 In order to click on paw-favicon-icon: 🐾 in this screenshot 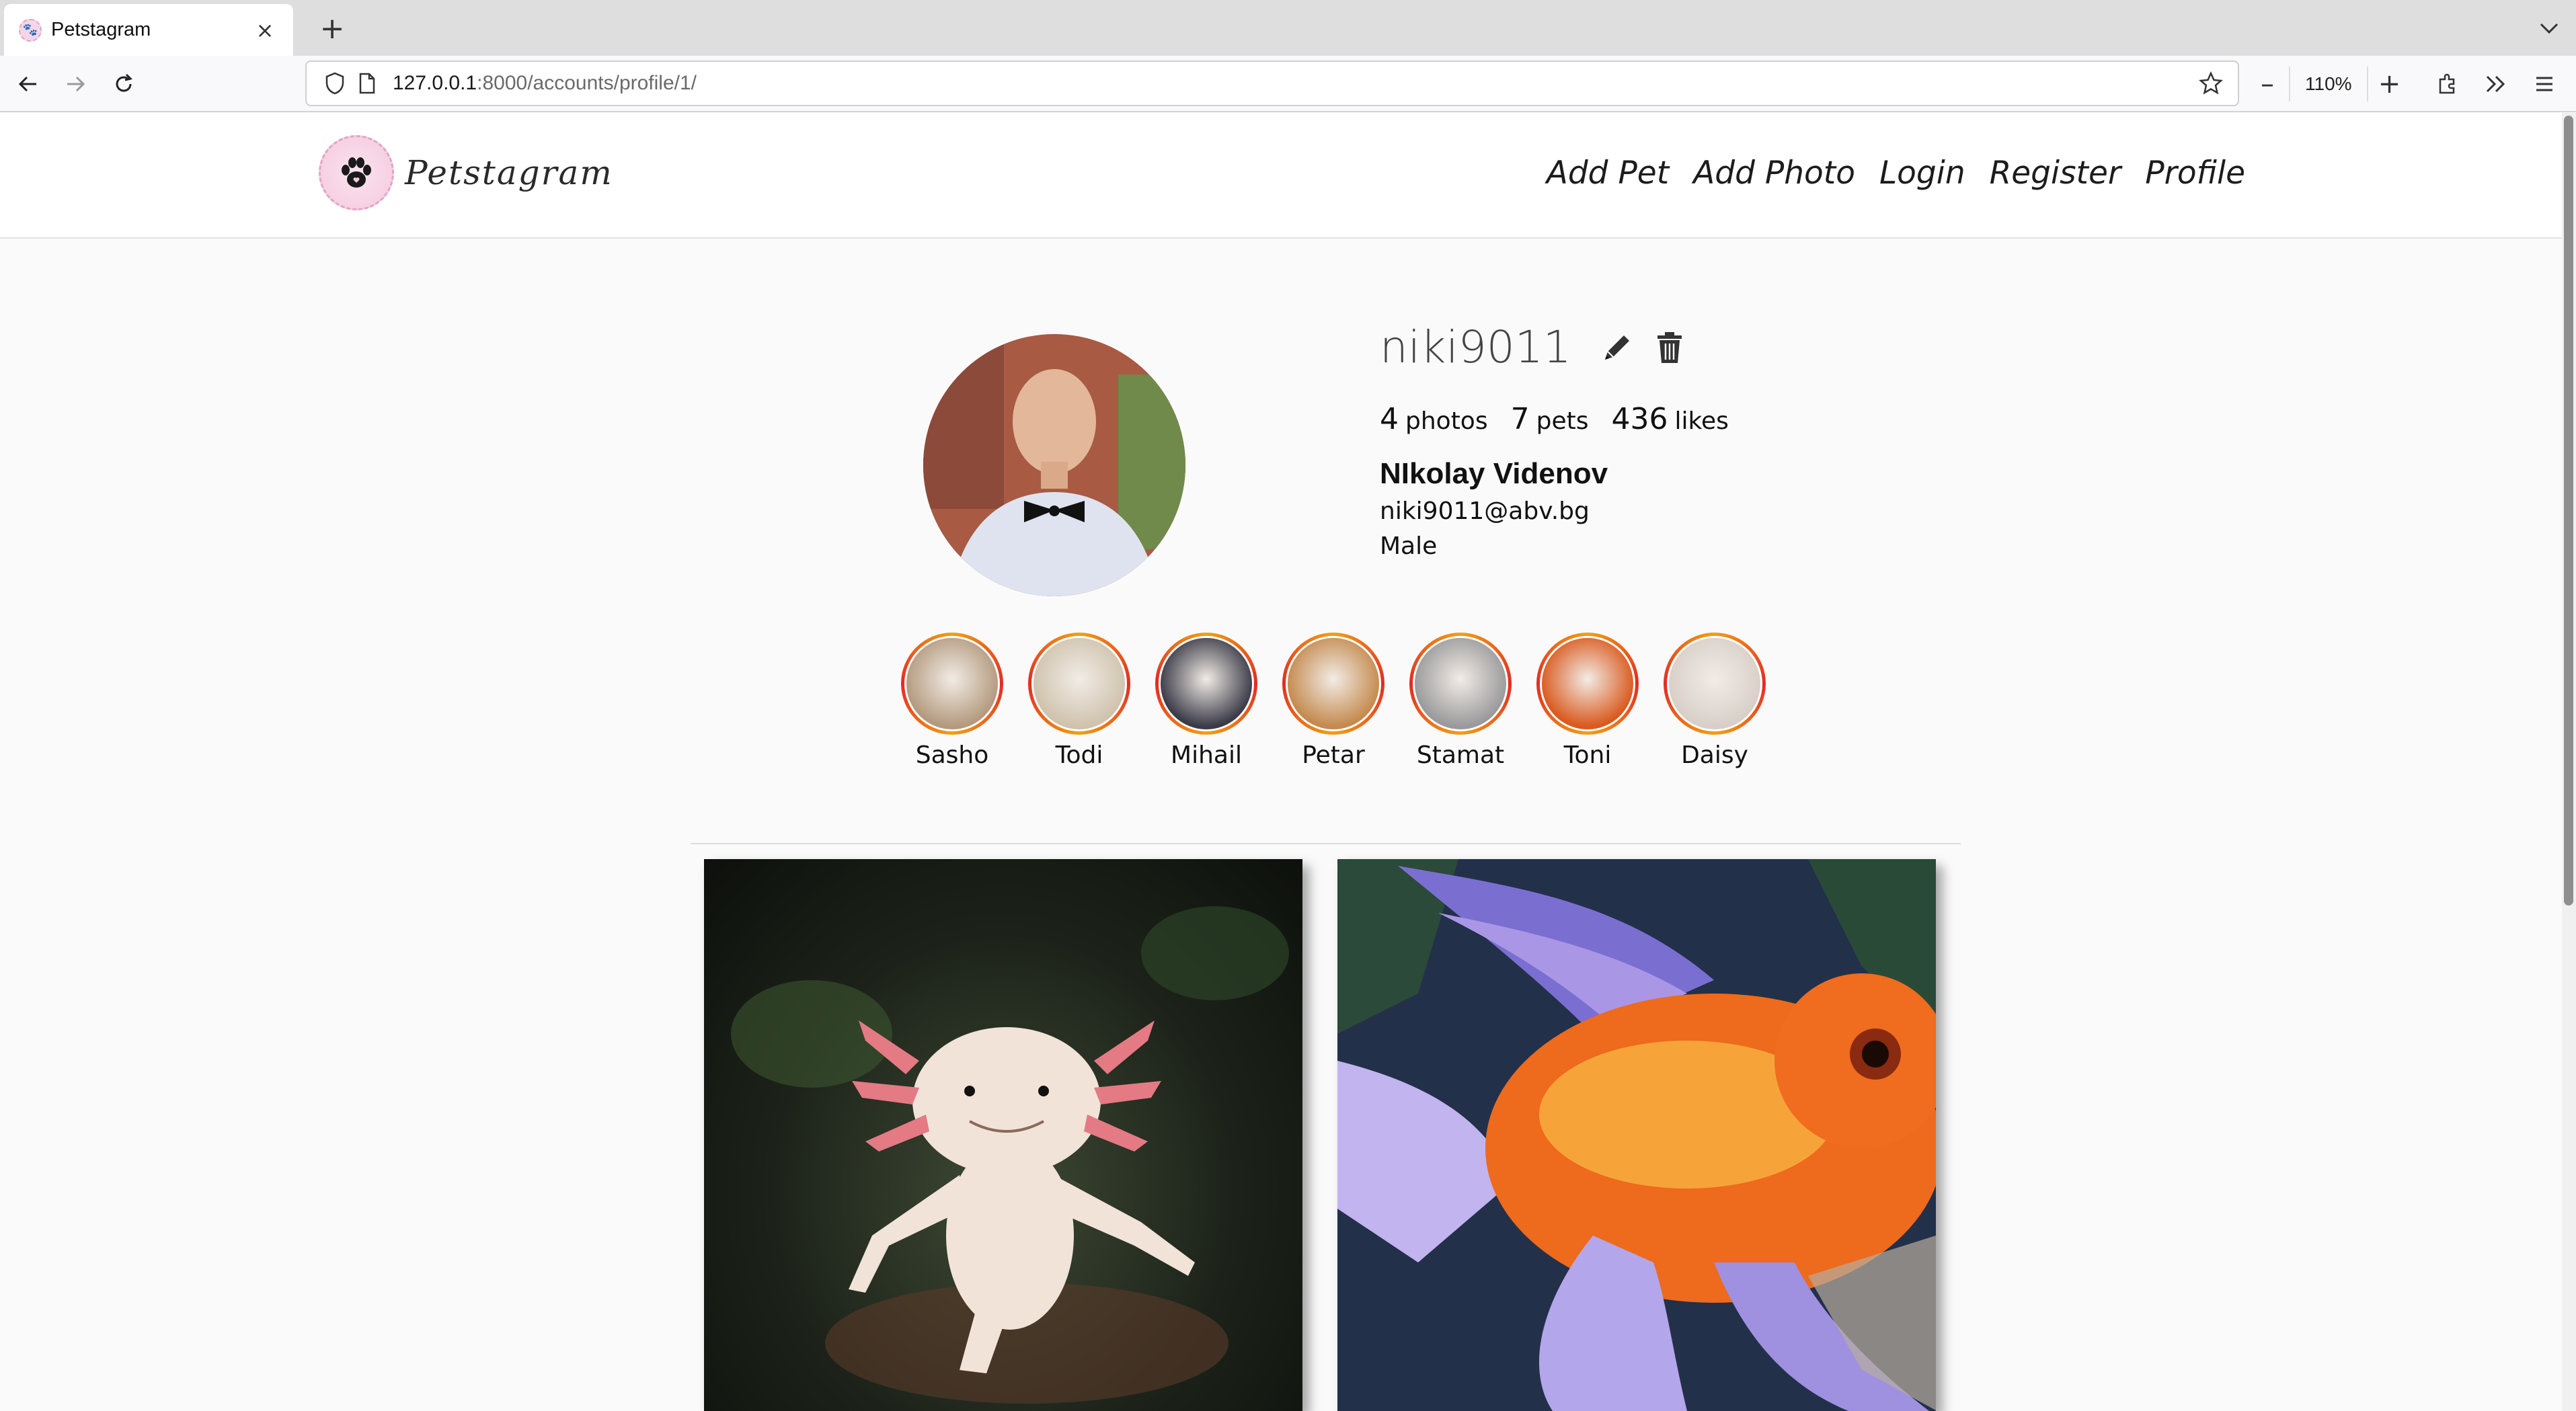, I will do `click(31, 30)`.